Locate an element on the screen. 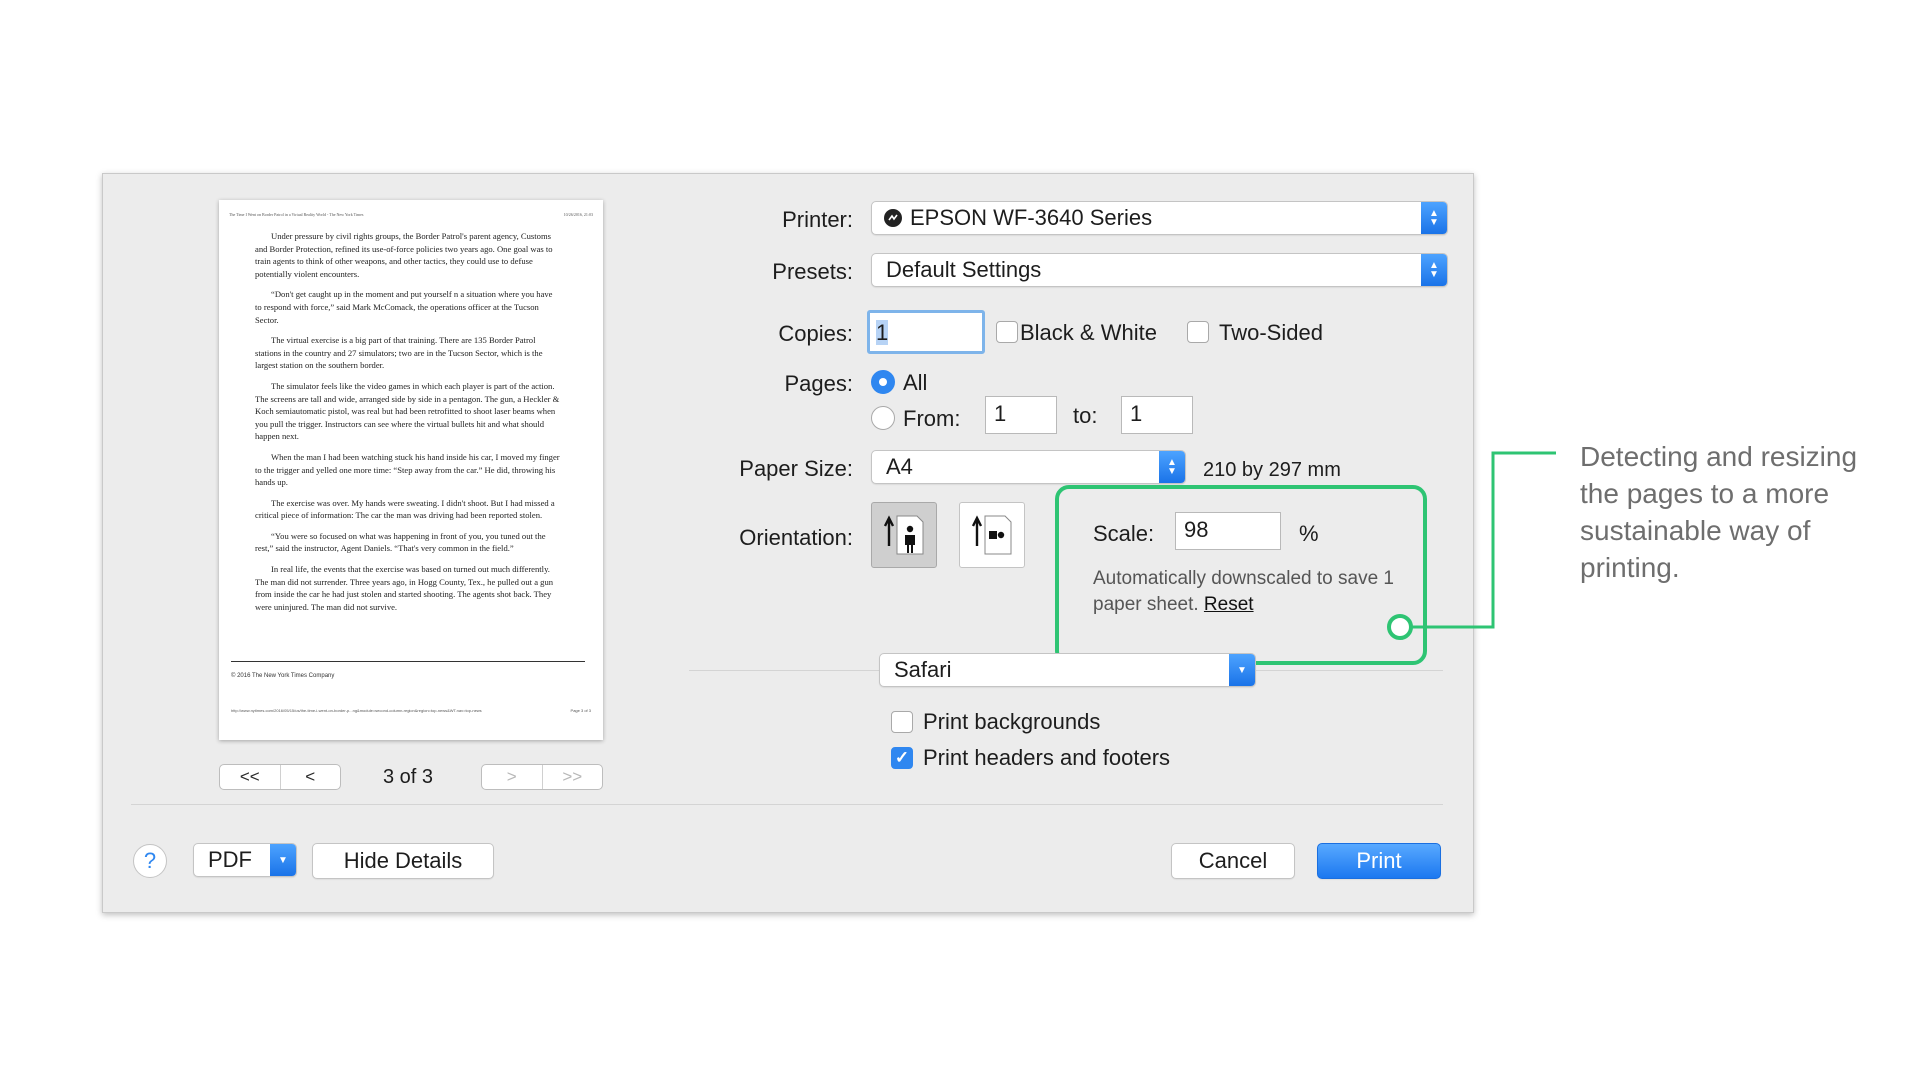 The width and height of the screenshot is (1920, 1080). print-backgrounds-checkbox is located at coordinates (902, 722).